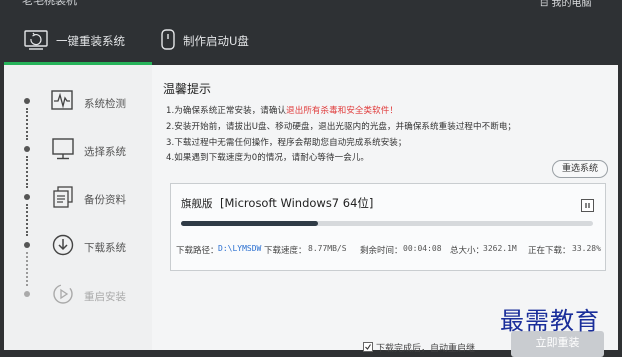 The height and width of the screenshot is (357, 622). Describe the element at coordinates (105, 297) in the screenshot. I see `step-label-restart: 重启安装` at that location.